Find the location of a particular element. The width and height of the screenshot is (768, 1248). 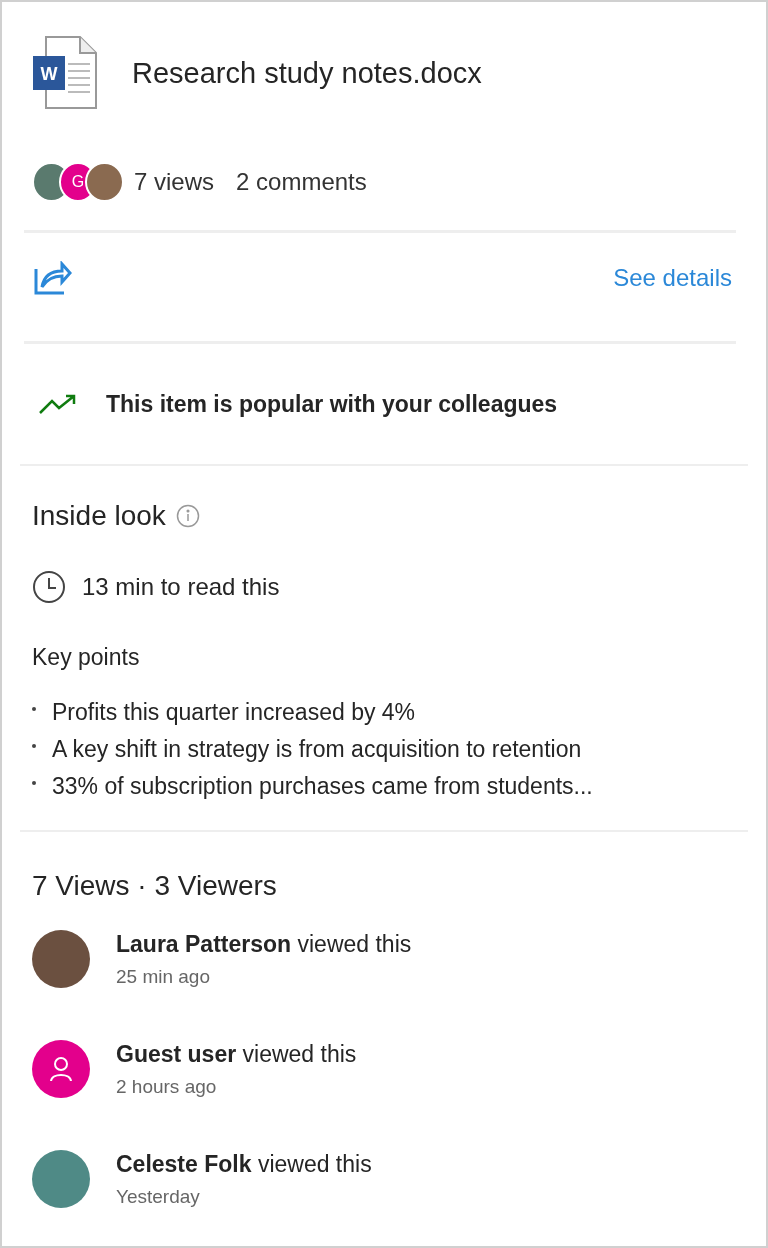

share-icon is located at coordinates (53, 278).